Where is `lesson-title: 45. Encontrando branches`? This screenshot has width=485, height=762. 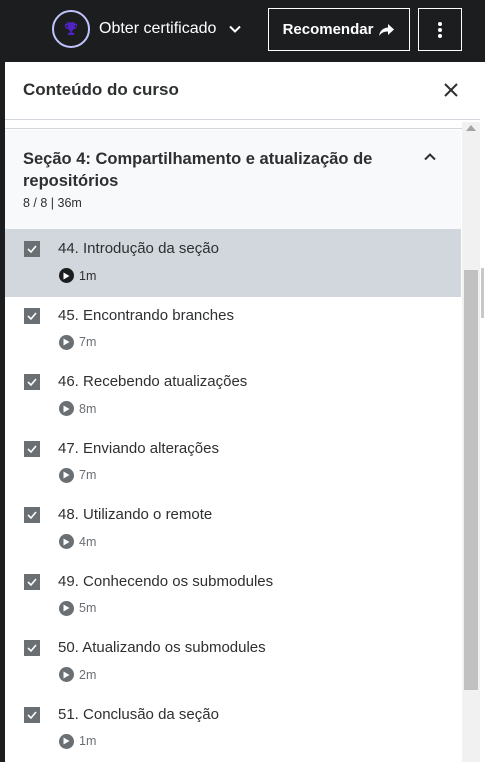
lesson-title: 45. Encontrando branches is located at coordinates (146, 315).